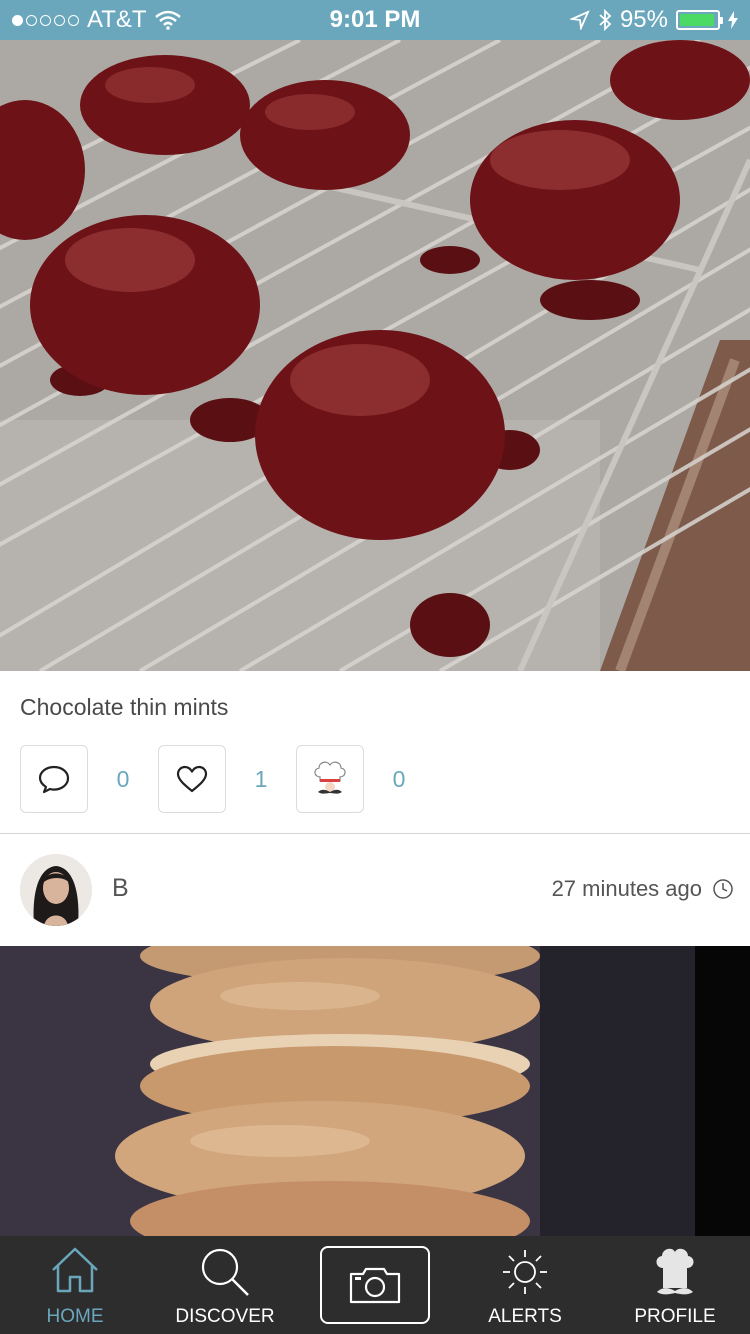 This screenshot has height=1334, width=750. I want to click on post-actions: 0 1 0, so click(227, 779).